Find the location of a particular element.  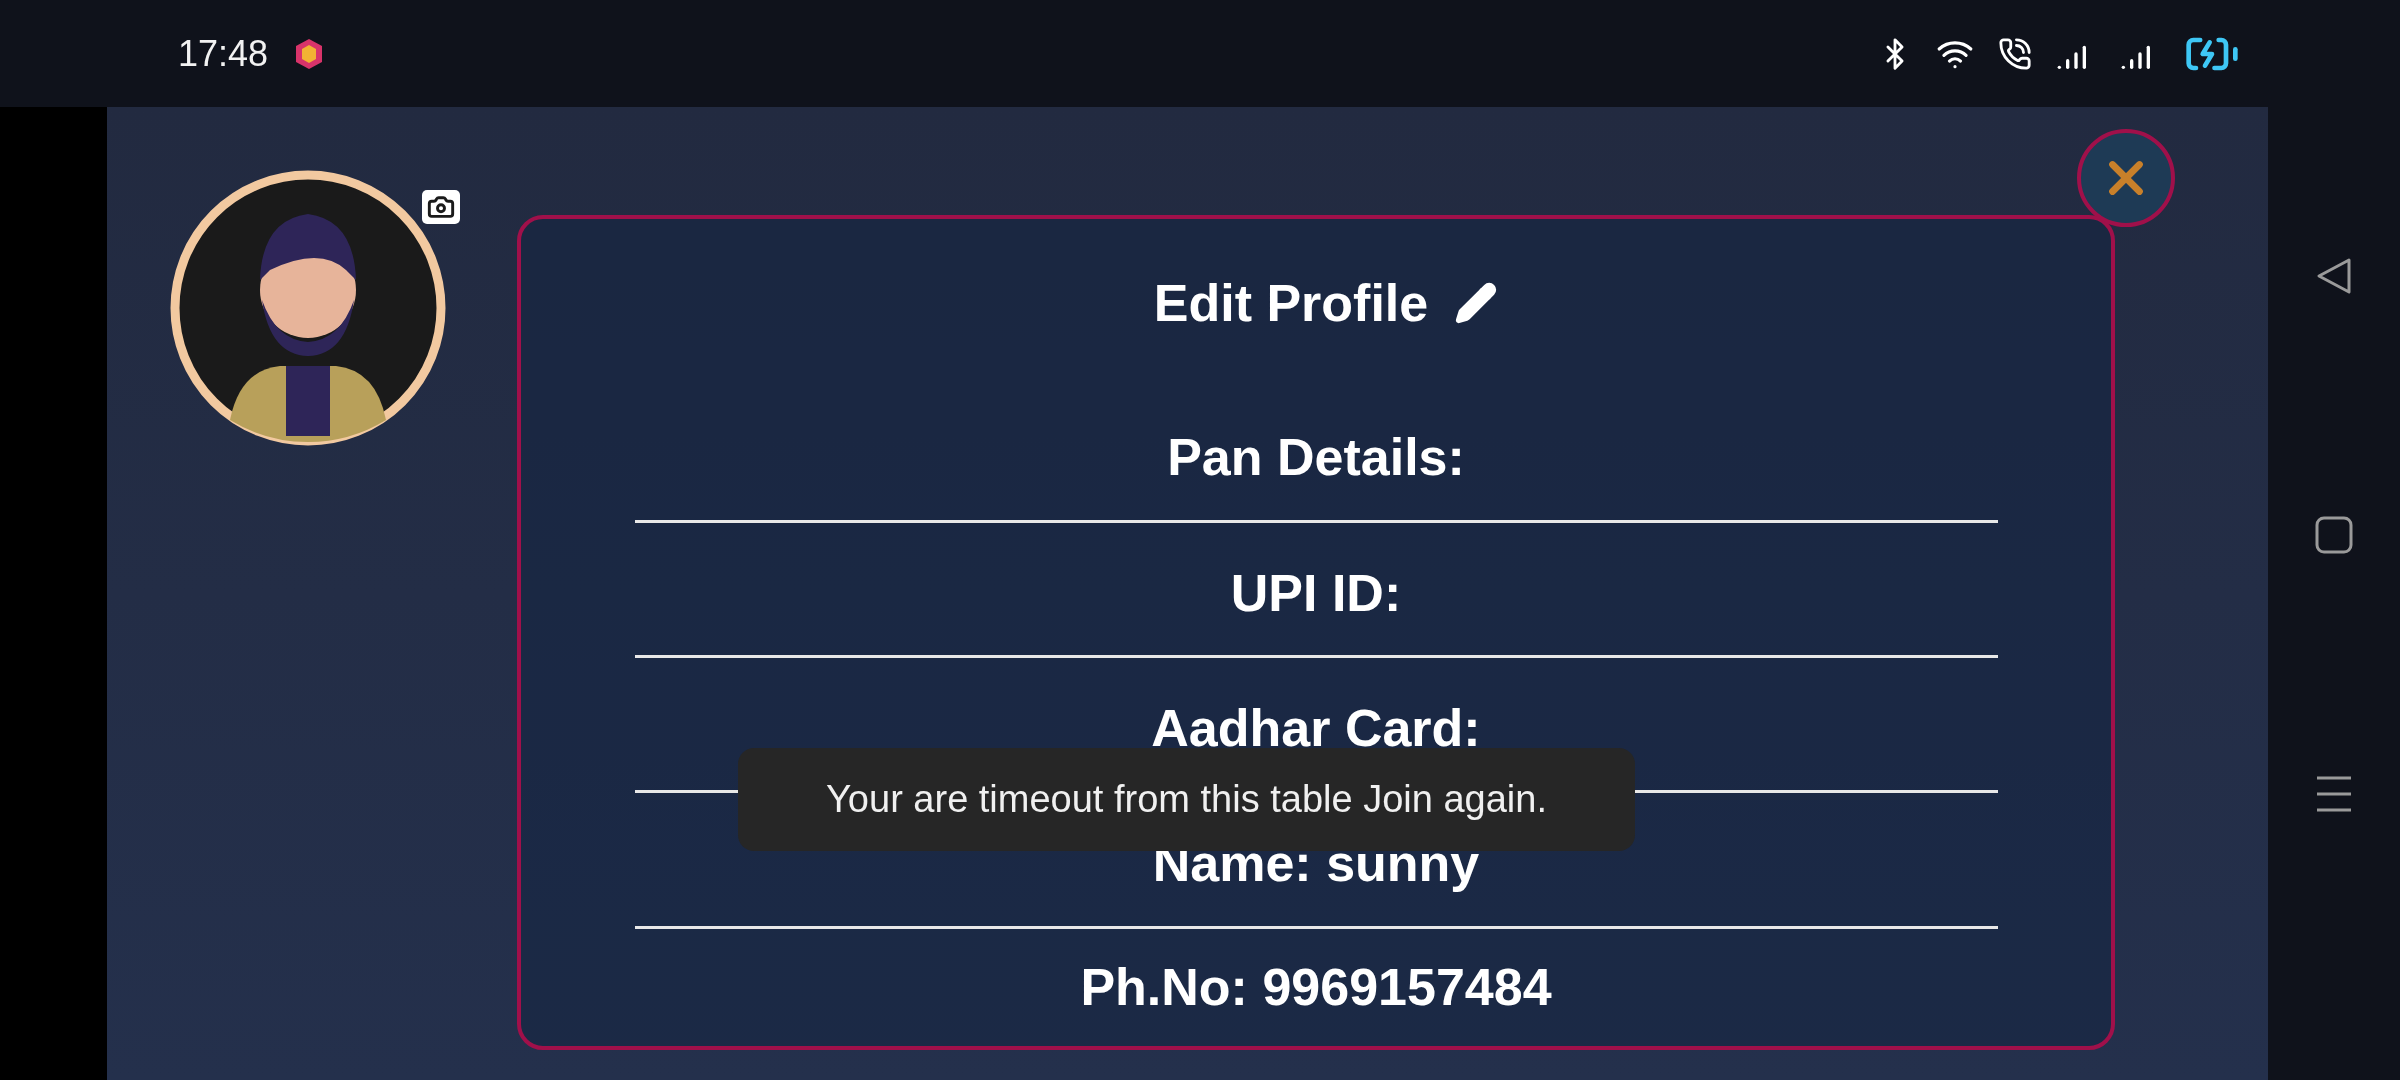

profile-field: Ph.No: 9969157484 is located at coordinates (1316, 987).